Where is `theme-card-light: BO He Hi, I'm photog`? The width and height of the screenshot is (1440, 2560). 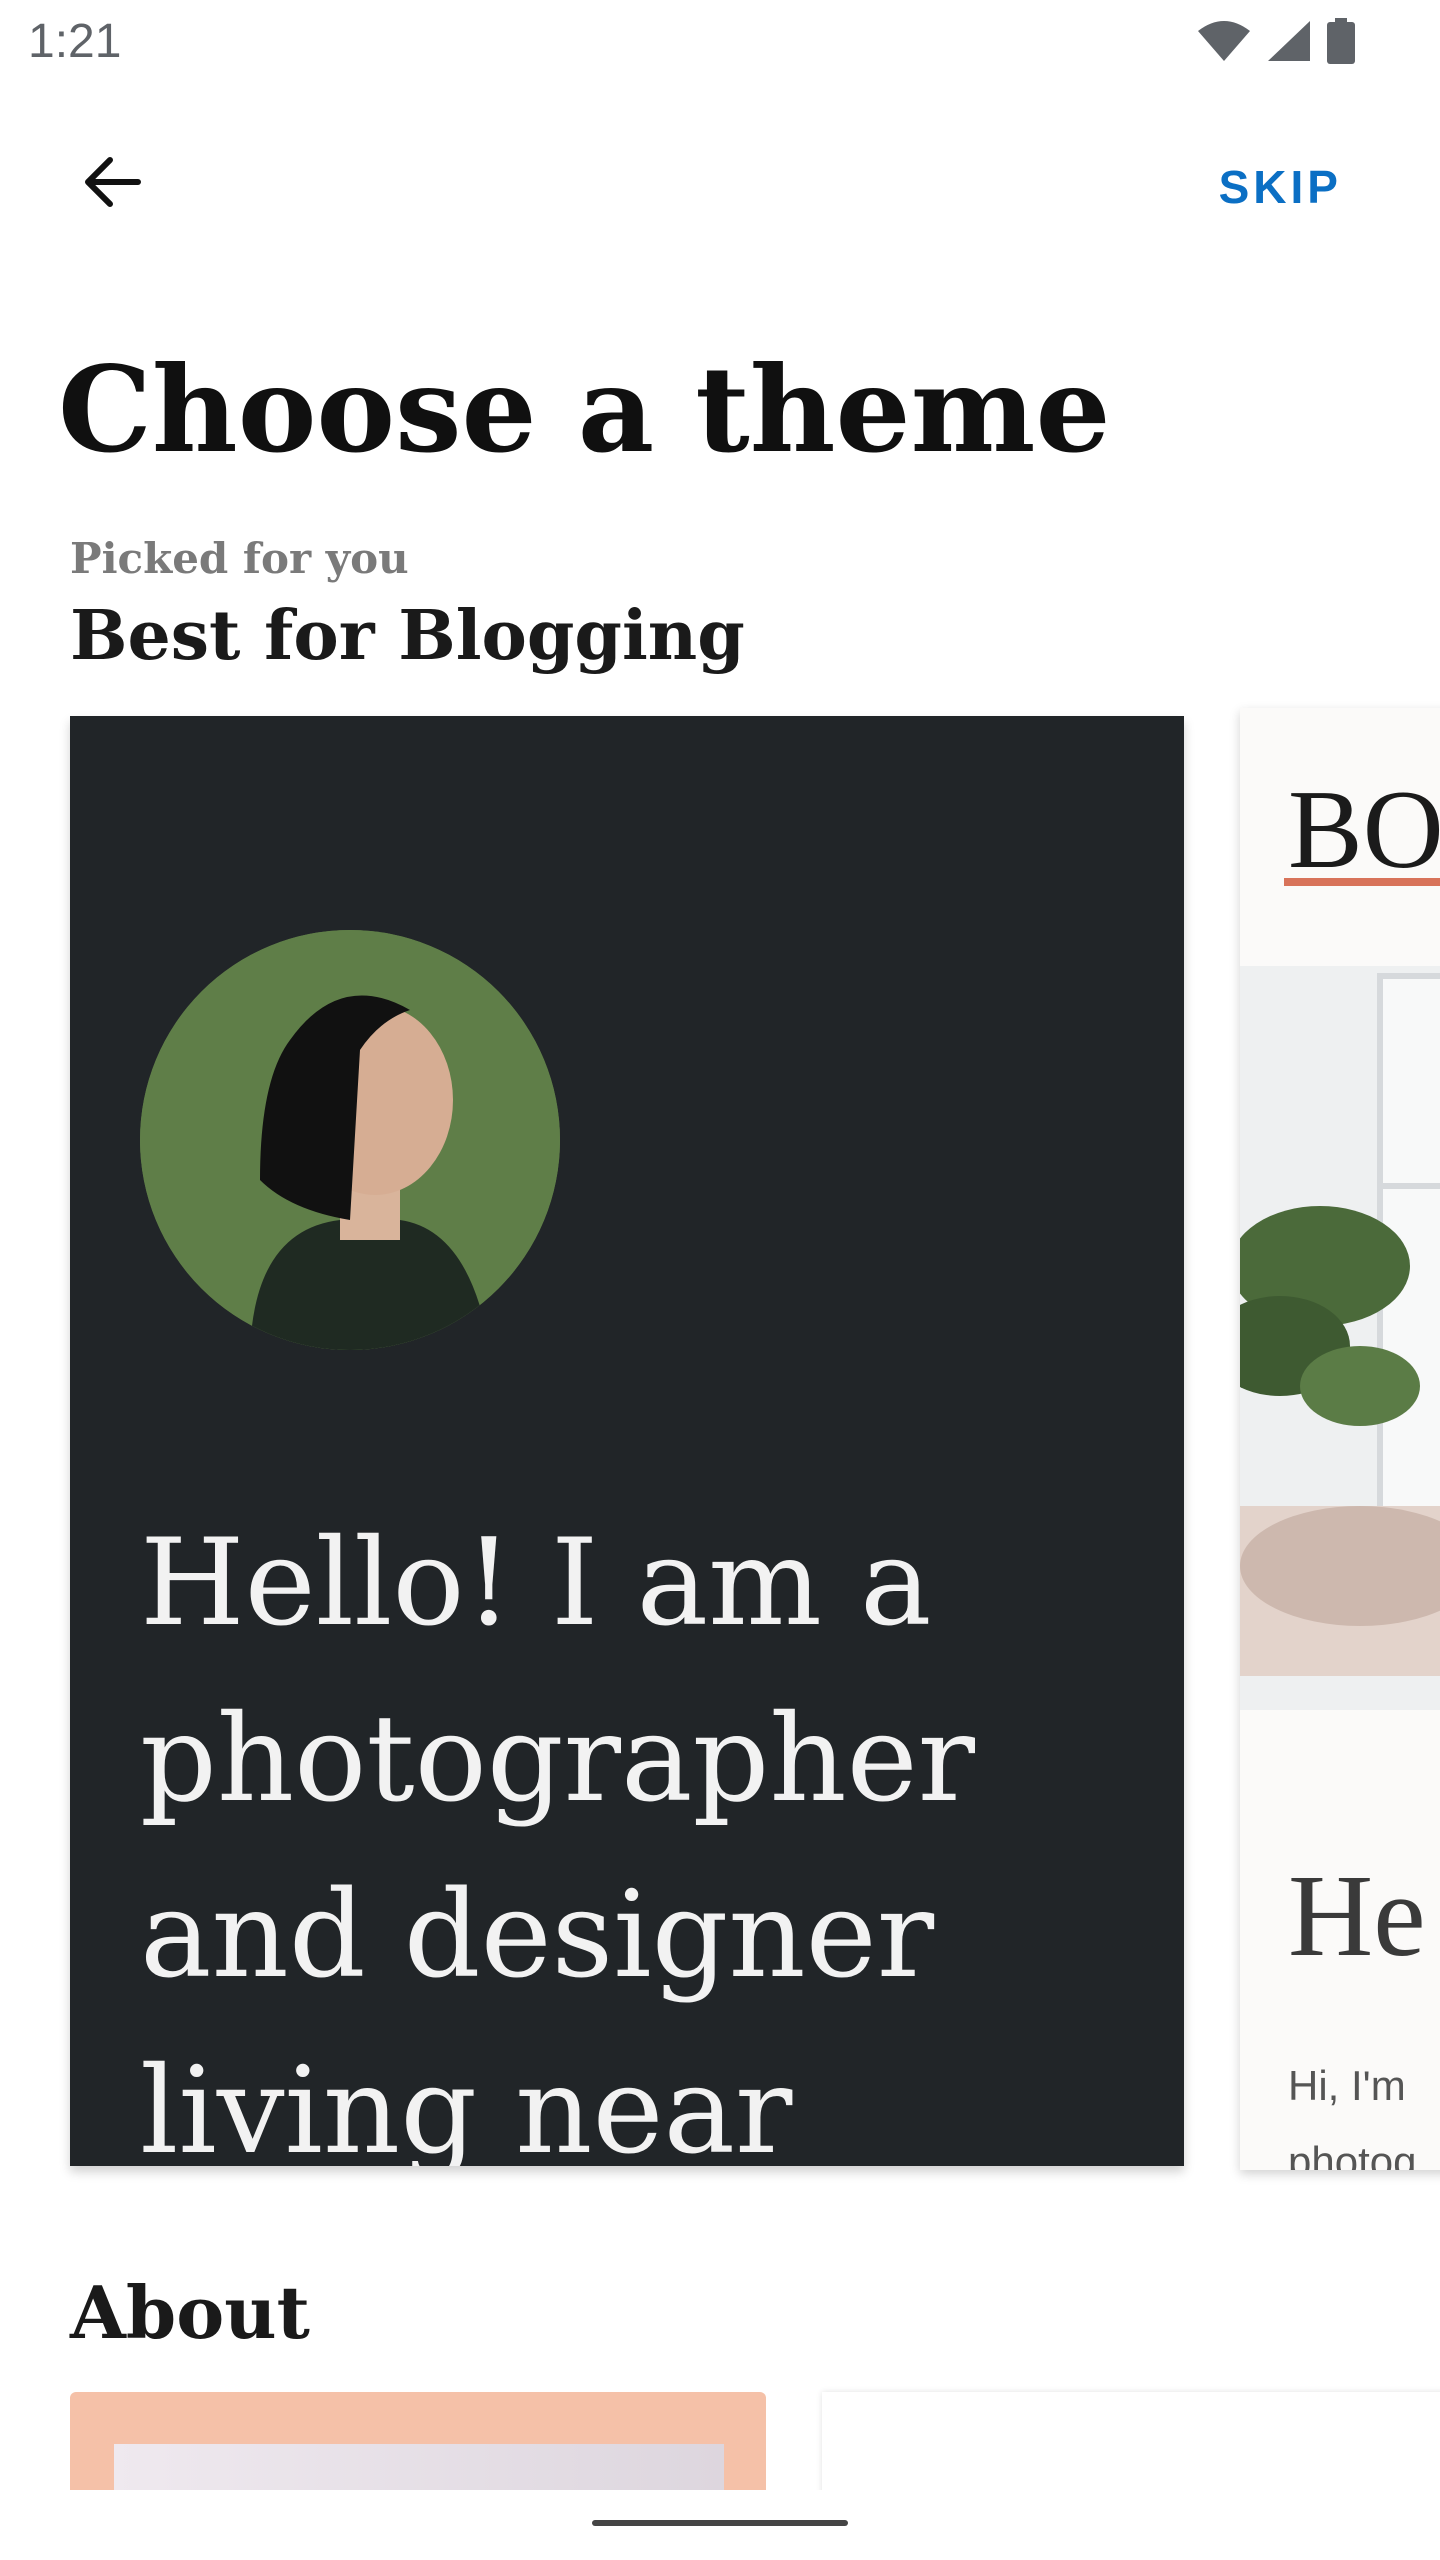
theme-card-light: BO He Hi, I'm photog is located at coordinates (1340, 1439).